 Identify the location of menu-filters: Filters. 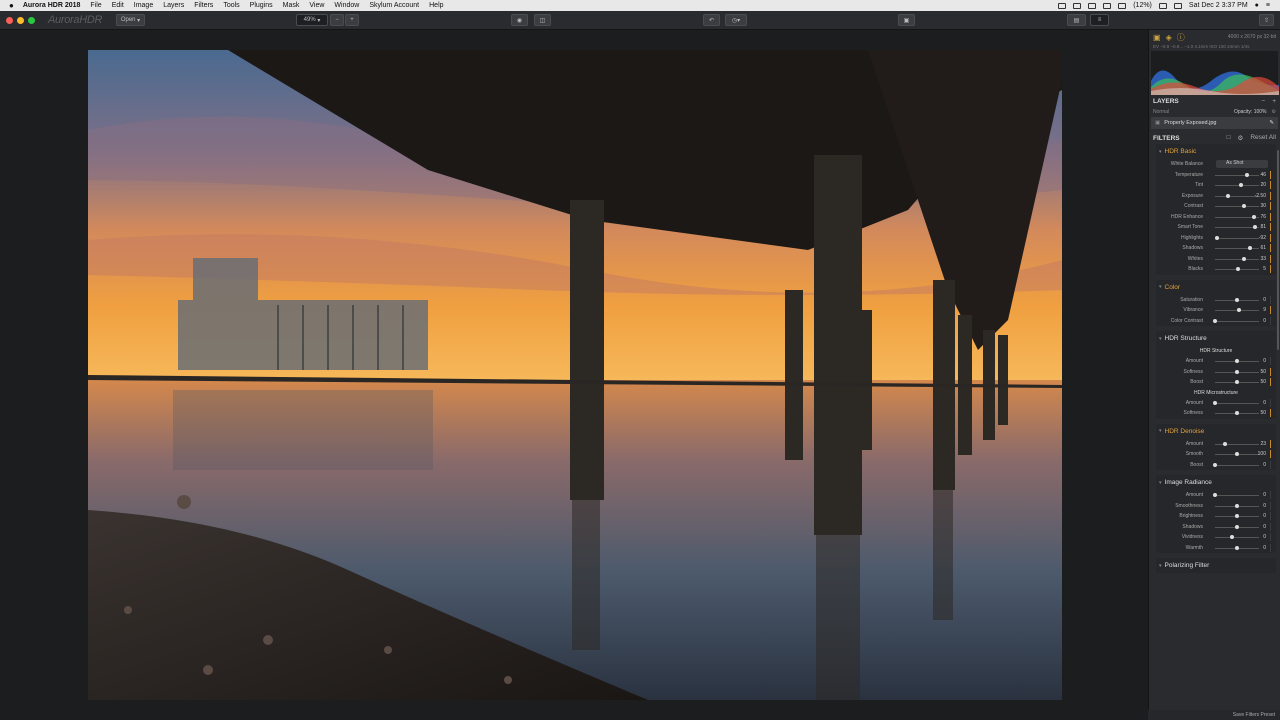
(203, 5).